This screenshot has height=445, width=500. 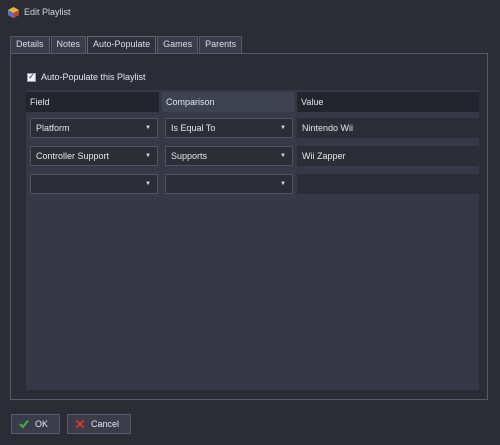 I want to click on field-value: Controller Support, so click(x=73, y=156).